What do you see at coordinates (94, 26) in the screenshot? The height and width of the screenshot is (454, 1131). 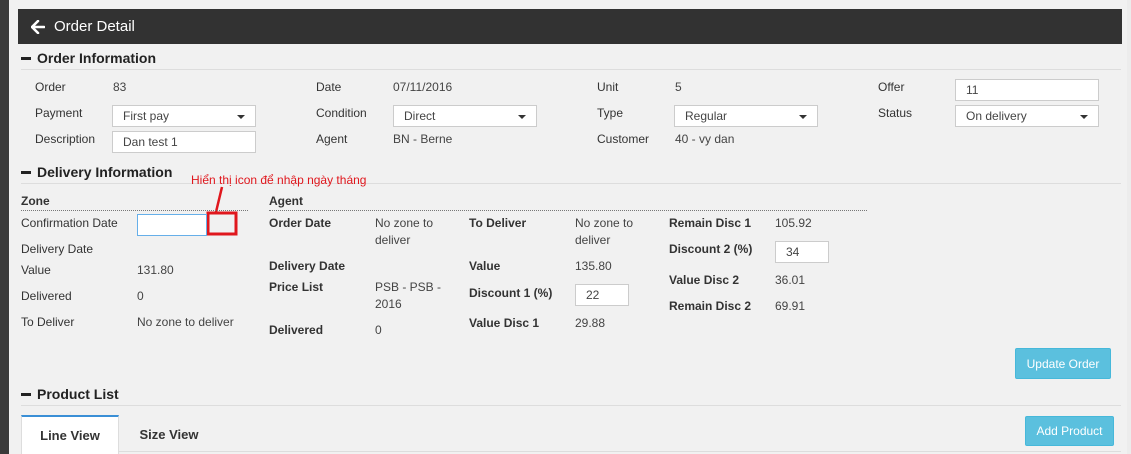 I see `page-title: Order Detail` at bounding box center [94, 26].